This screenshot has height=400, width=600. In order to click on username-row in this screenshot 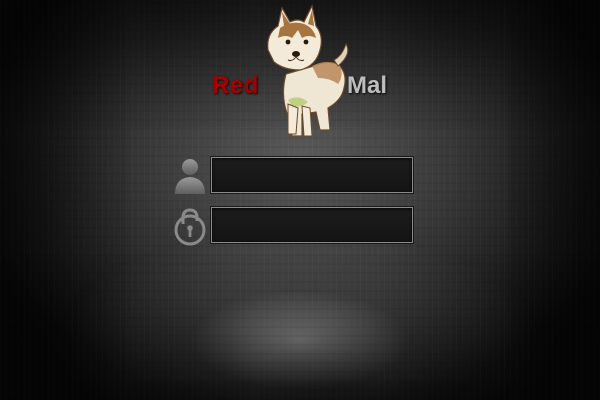, I will do `click(297, 176)`.